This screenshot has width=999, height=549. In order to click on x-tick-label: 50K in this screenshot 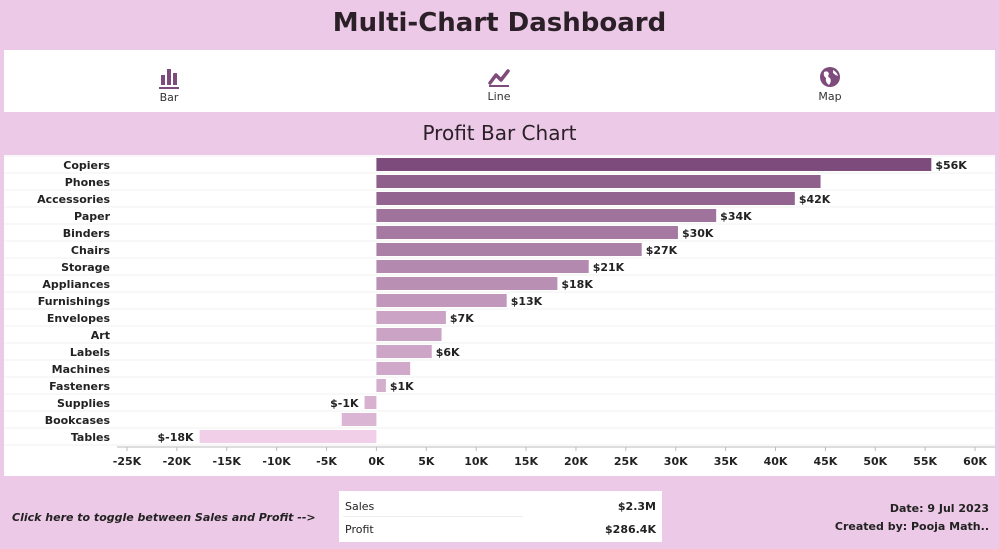, I will do `click(875, 461)`.